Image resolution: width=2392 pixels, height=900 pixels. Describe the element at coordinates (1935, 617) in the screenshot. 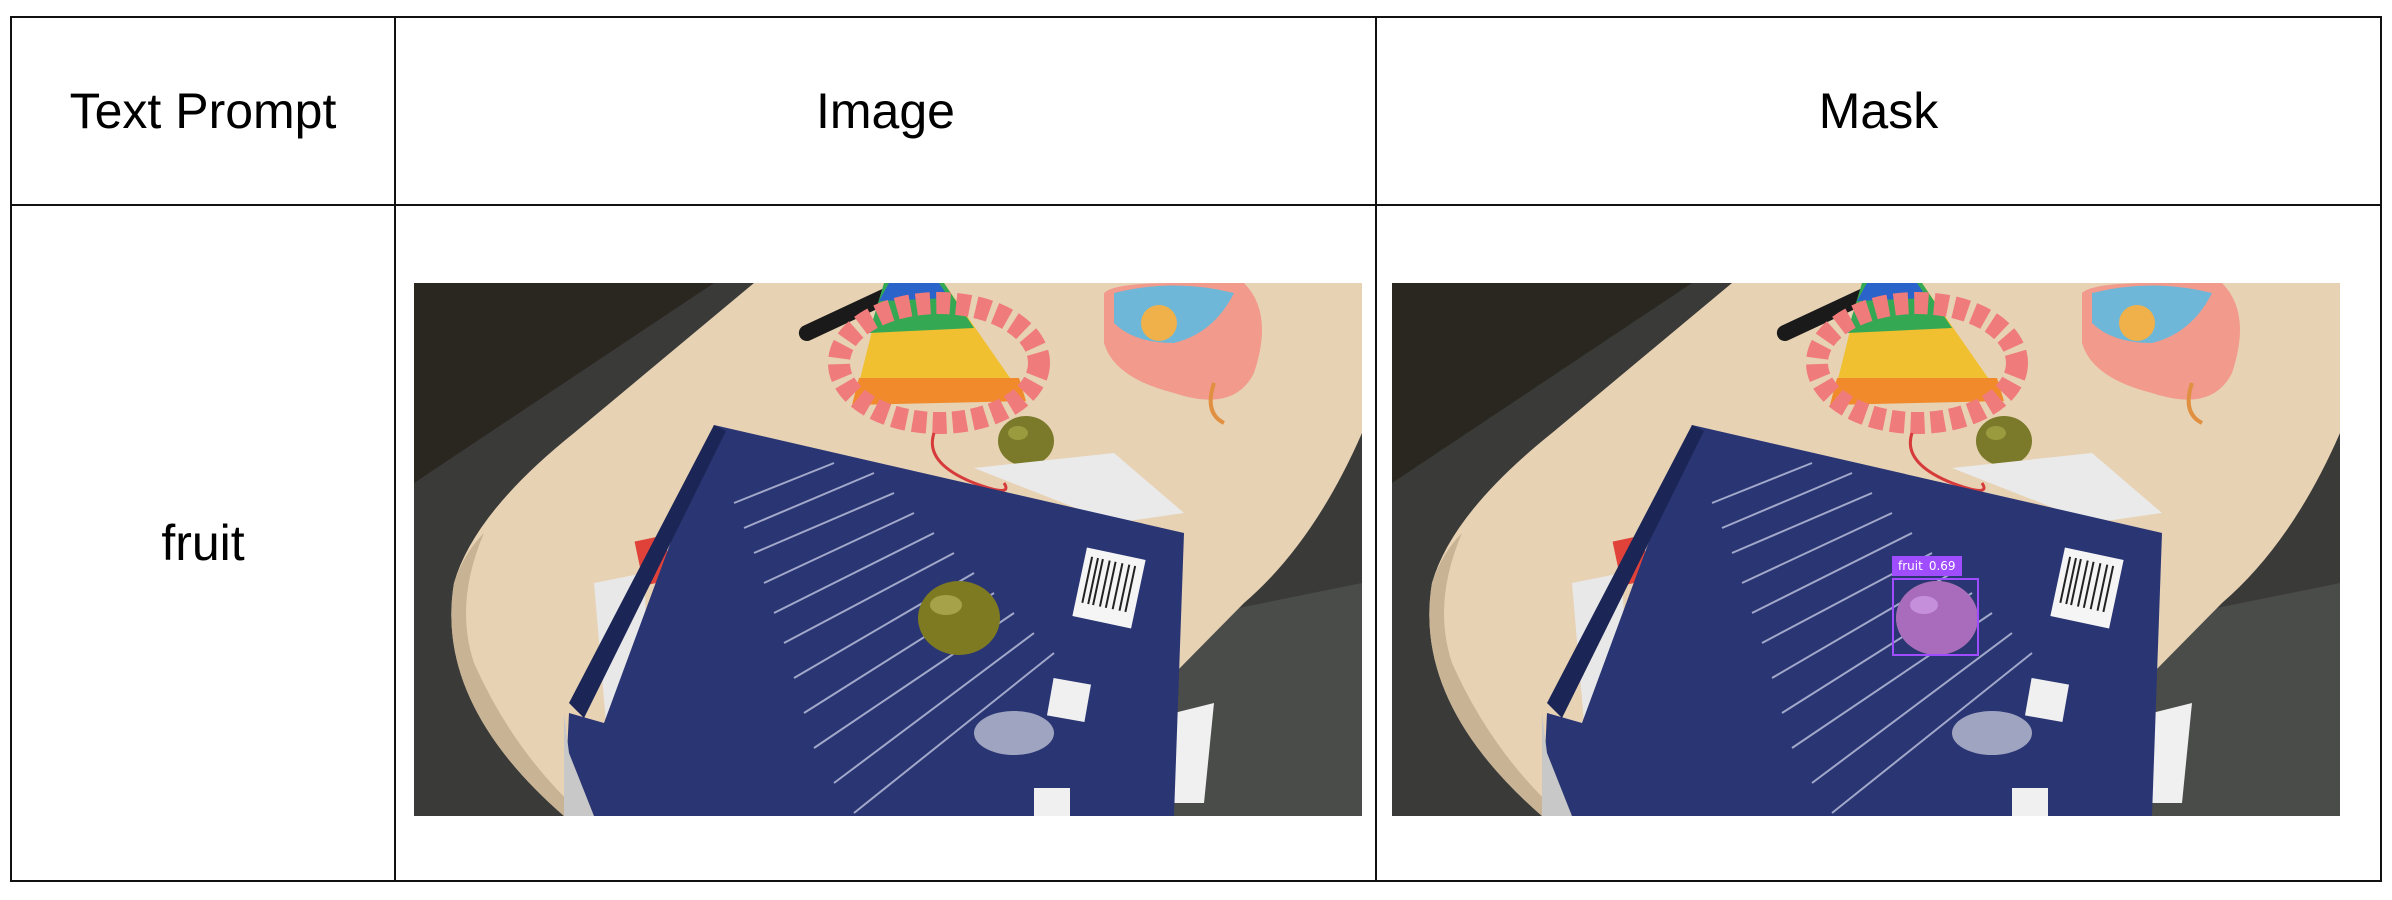

I see `detection-box` at that location.